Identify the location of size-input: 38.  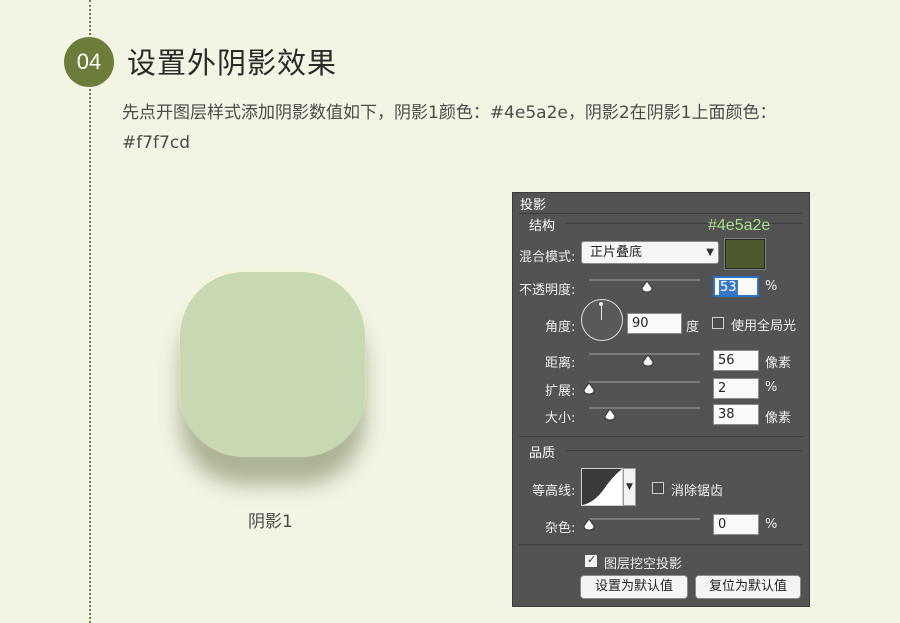
(736, 414).